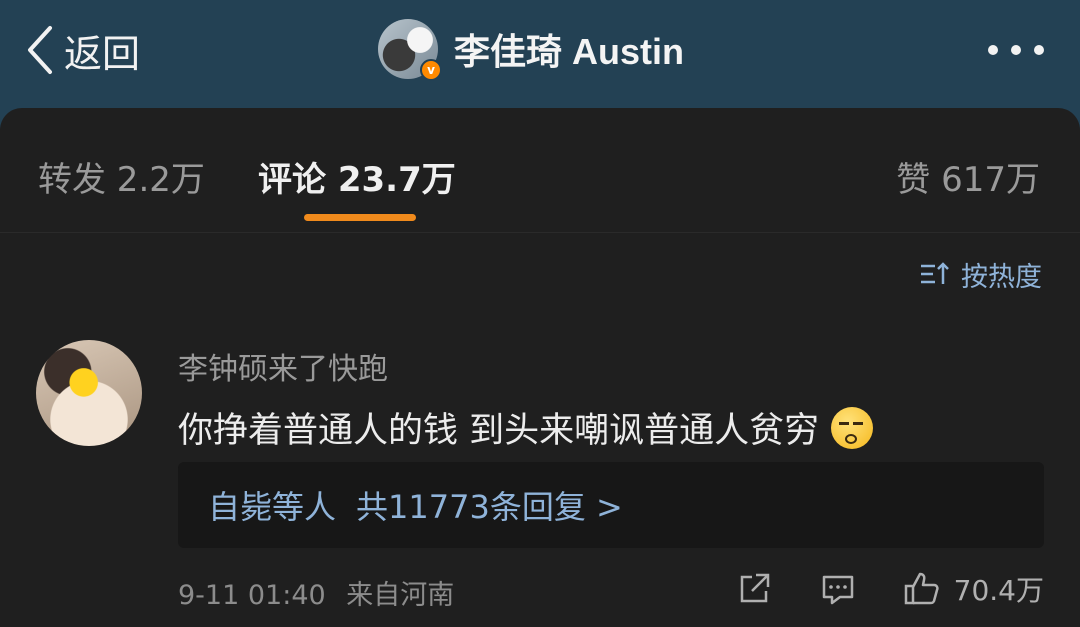 The image size is (1080, 627). What do you see at coordinates (272, 505) in the screenshot?
I see `reply-username: 自毙等人` at bounding box center [272, 505].